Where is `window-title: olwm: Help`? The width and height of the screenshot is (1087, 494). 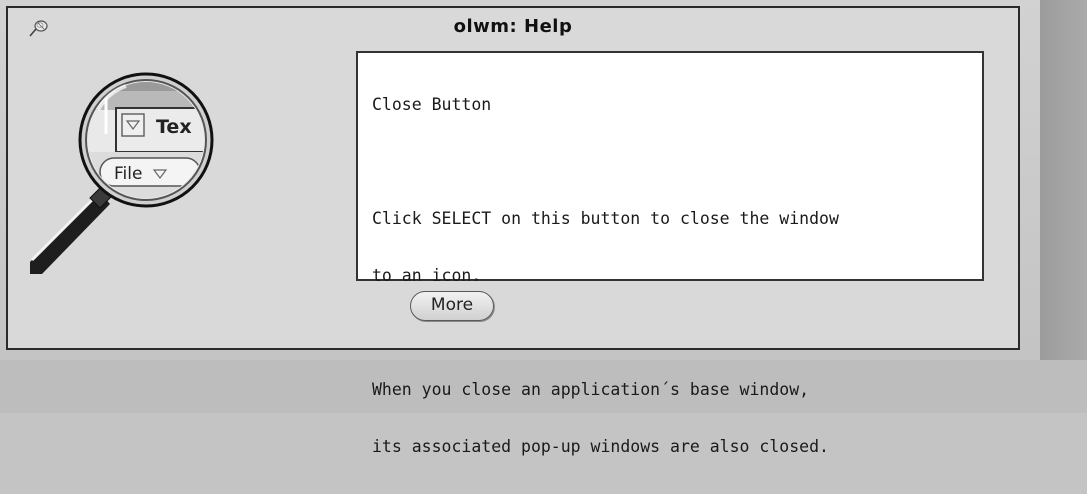 window-title: olwm: Help is located at coordinates (513, 26).